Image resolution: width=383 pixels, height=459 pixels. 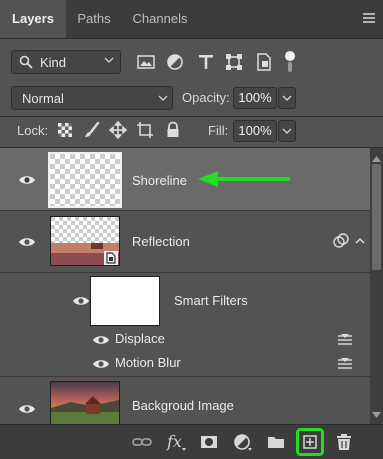 What do you see at coordinates (376, 217) in the screenshot?
I see `scroll-thumb` at bounding box center [376, 217].